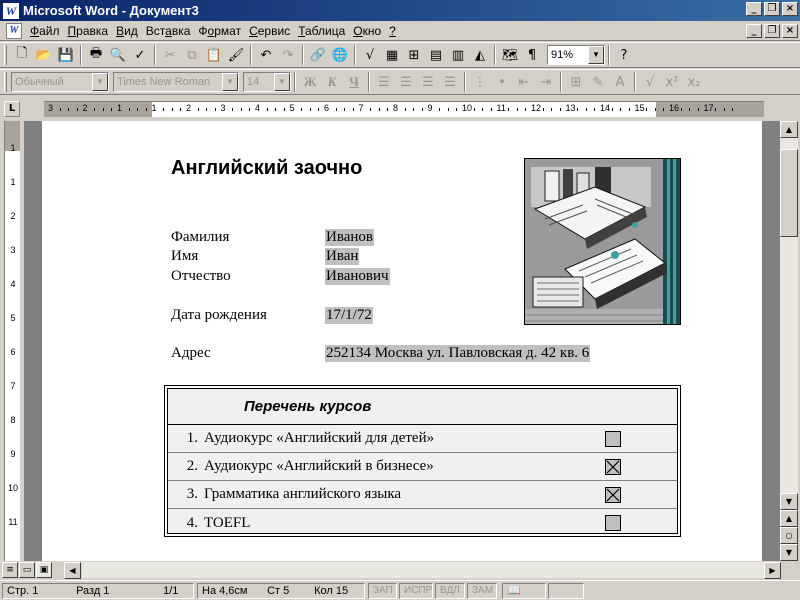 The image size is (800, 600). What do you see at coordinates (367, 31) in the screenshot?
I see `menu-window: Окно` at bounding box center [367, 31].